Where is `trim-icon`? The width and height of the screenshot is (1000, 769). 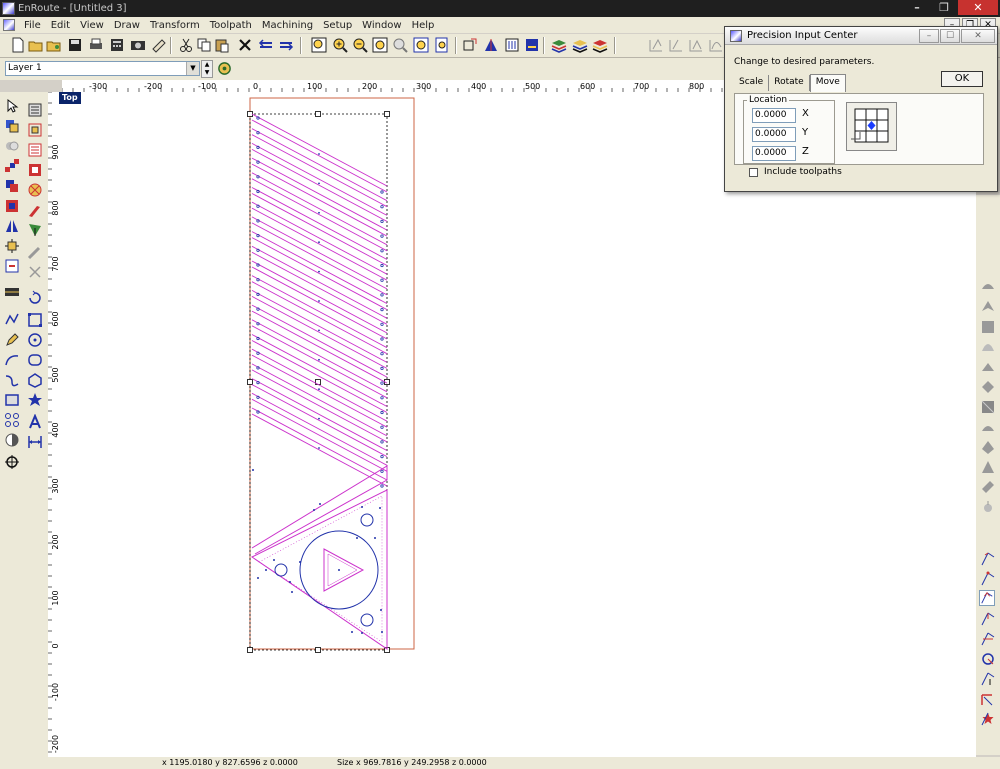
trim-icon is located at coordinates (35, 230).